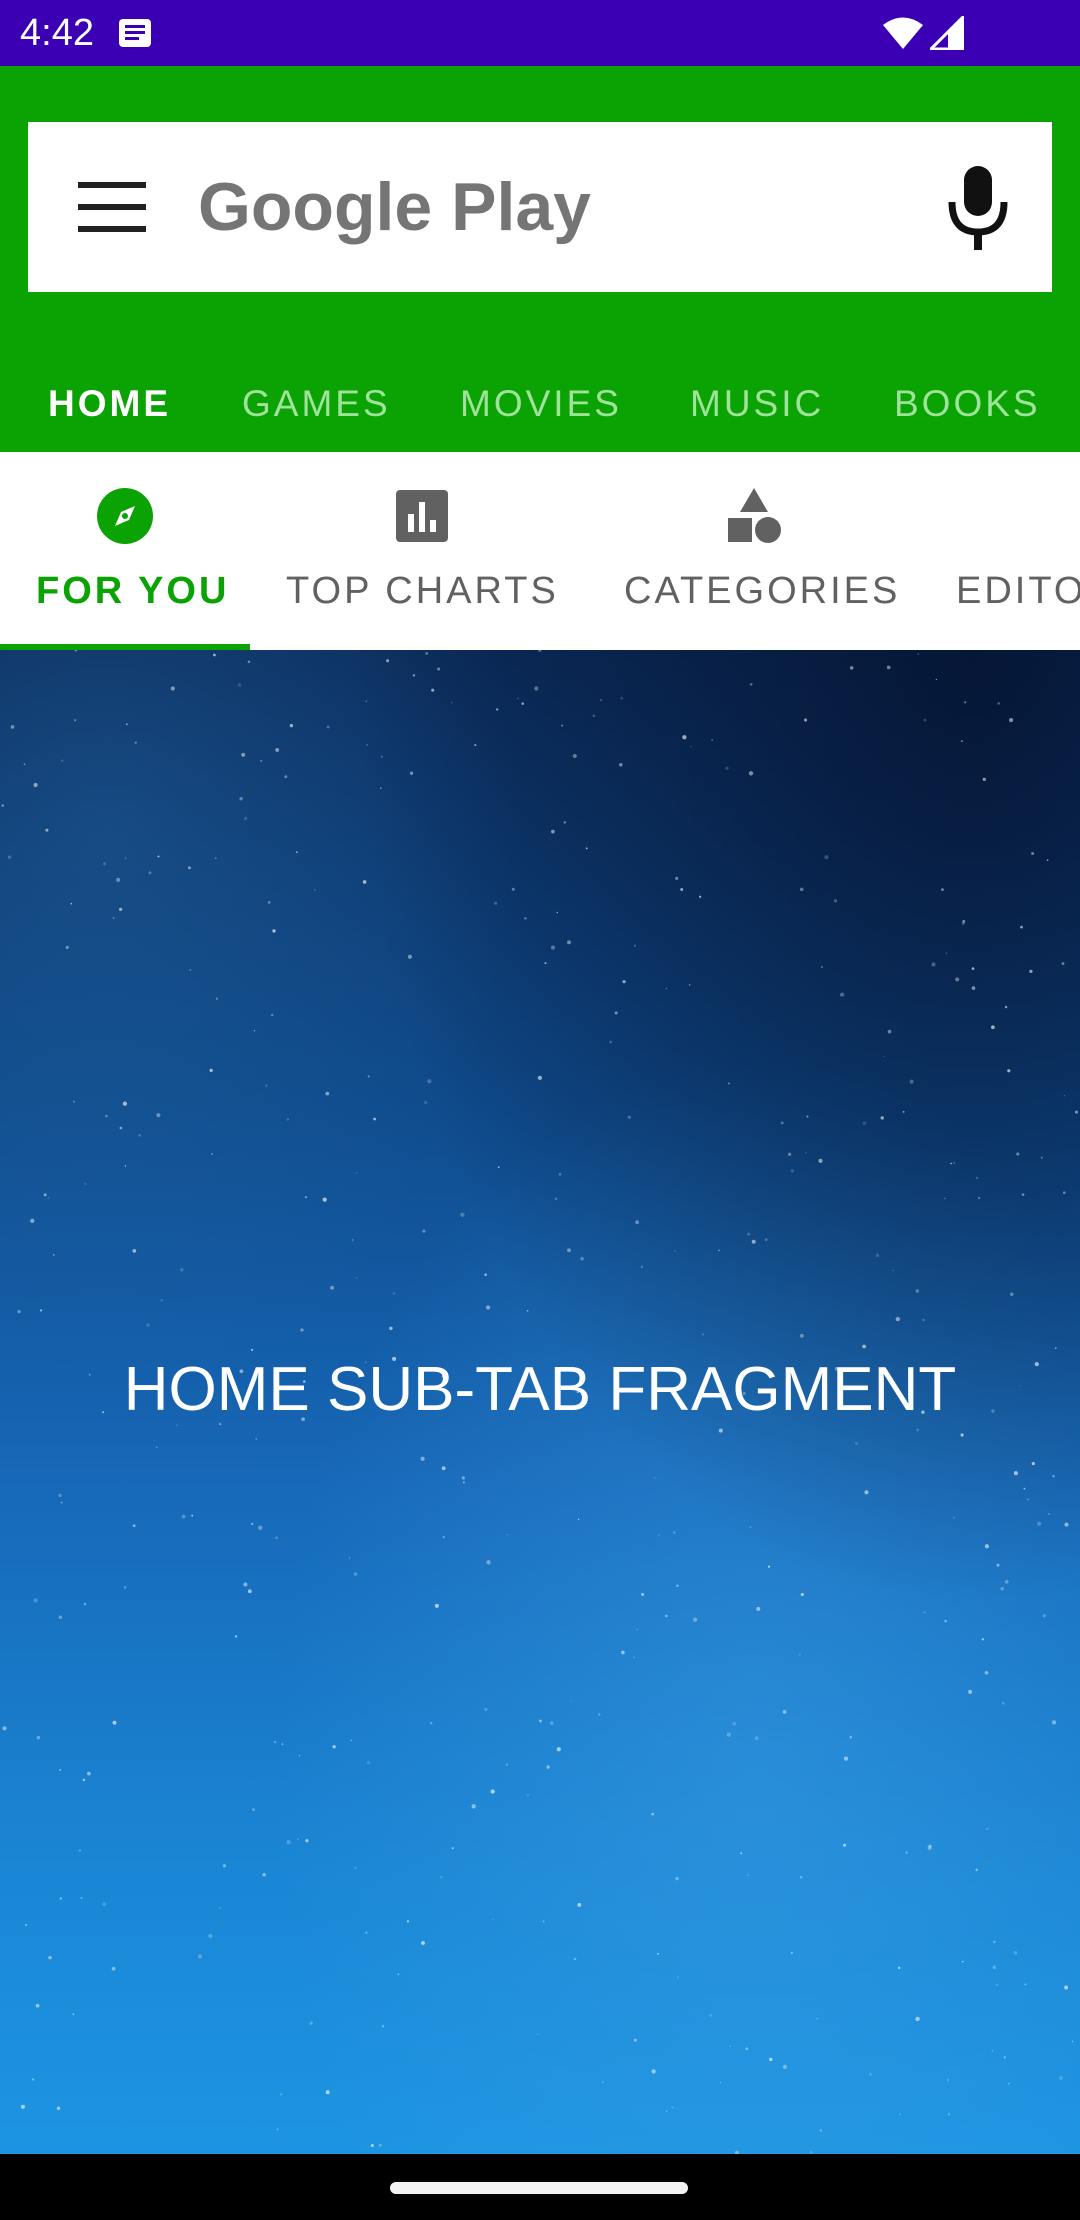 This screenshot has width=1080, height=2220. Describe the element at coordinates (967, 404) in the screenshot. I see `tab-books: BOOKS` at that location.